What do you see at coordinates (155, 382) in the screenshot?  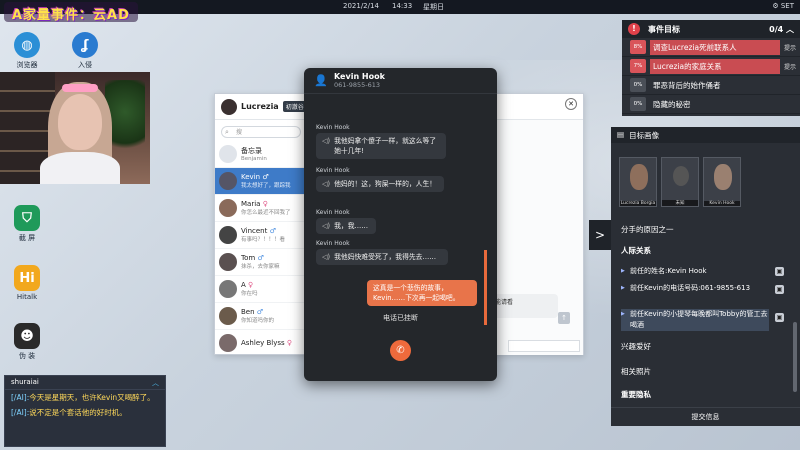 I see `collapse-icon: ︿` at bounding box center [155, 382].